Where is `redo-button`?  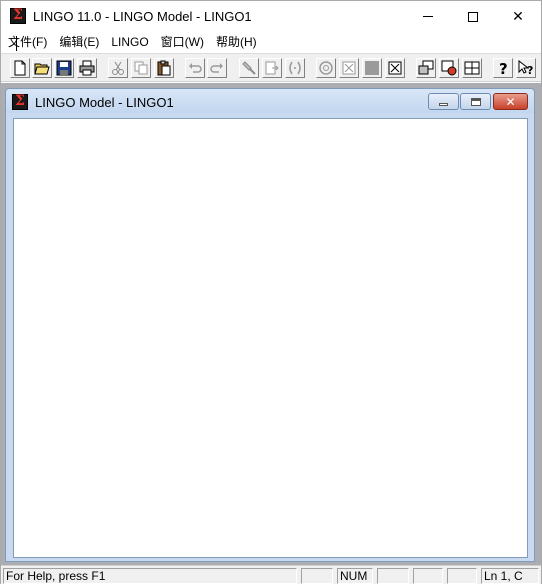
redo-button is located at coordinates (217, 68).